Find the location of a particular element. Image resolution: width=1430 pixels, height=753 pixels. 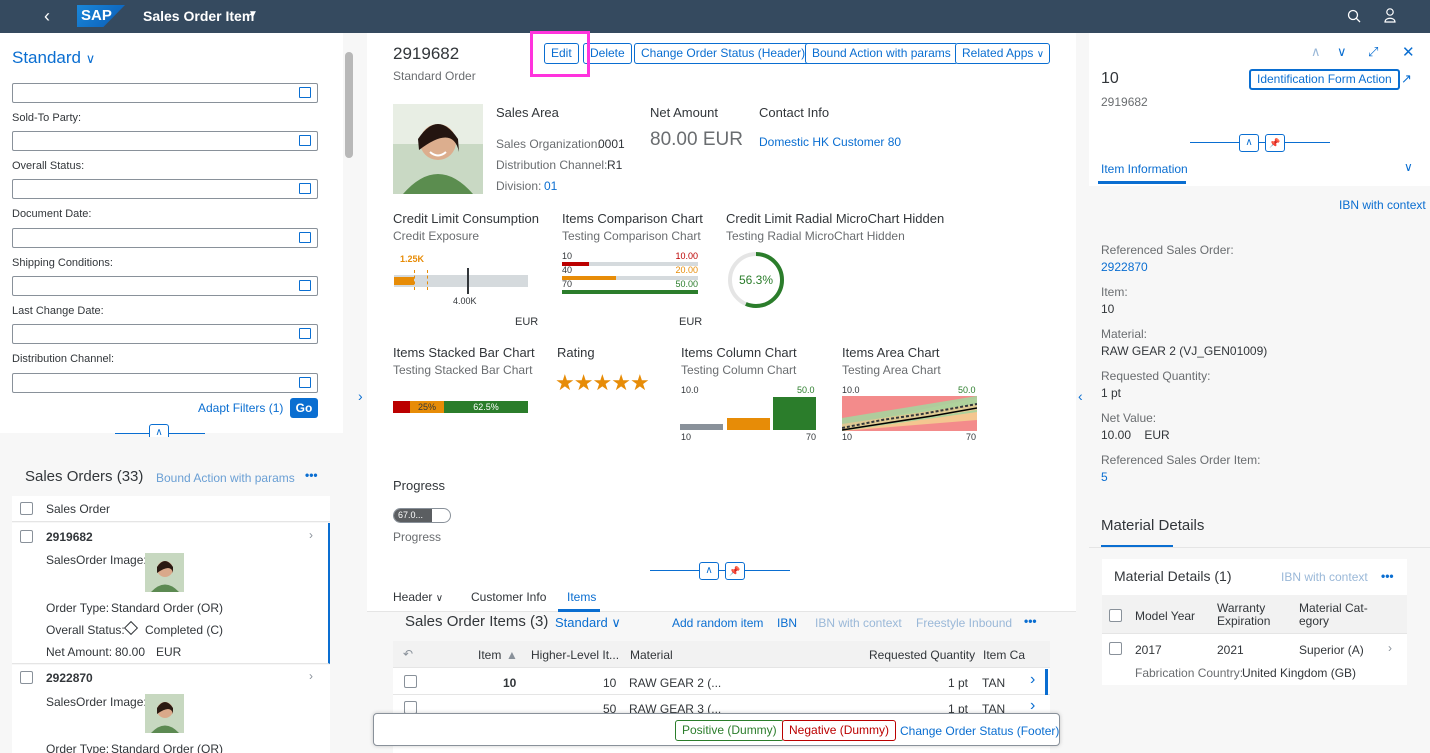

field-label: Distribution Channel: is located at coordinates (552, 165).